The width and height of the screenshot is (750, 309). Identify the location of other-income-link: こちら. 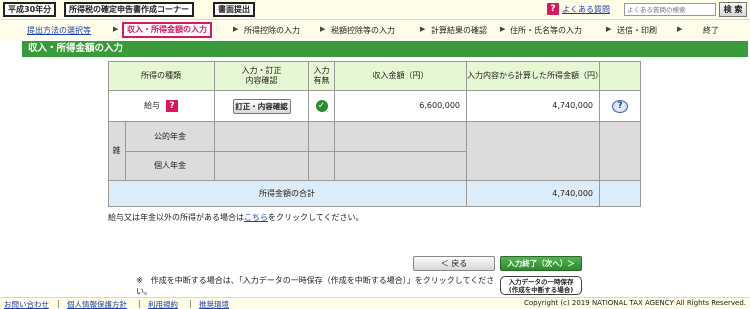
(256, 217).